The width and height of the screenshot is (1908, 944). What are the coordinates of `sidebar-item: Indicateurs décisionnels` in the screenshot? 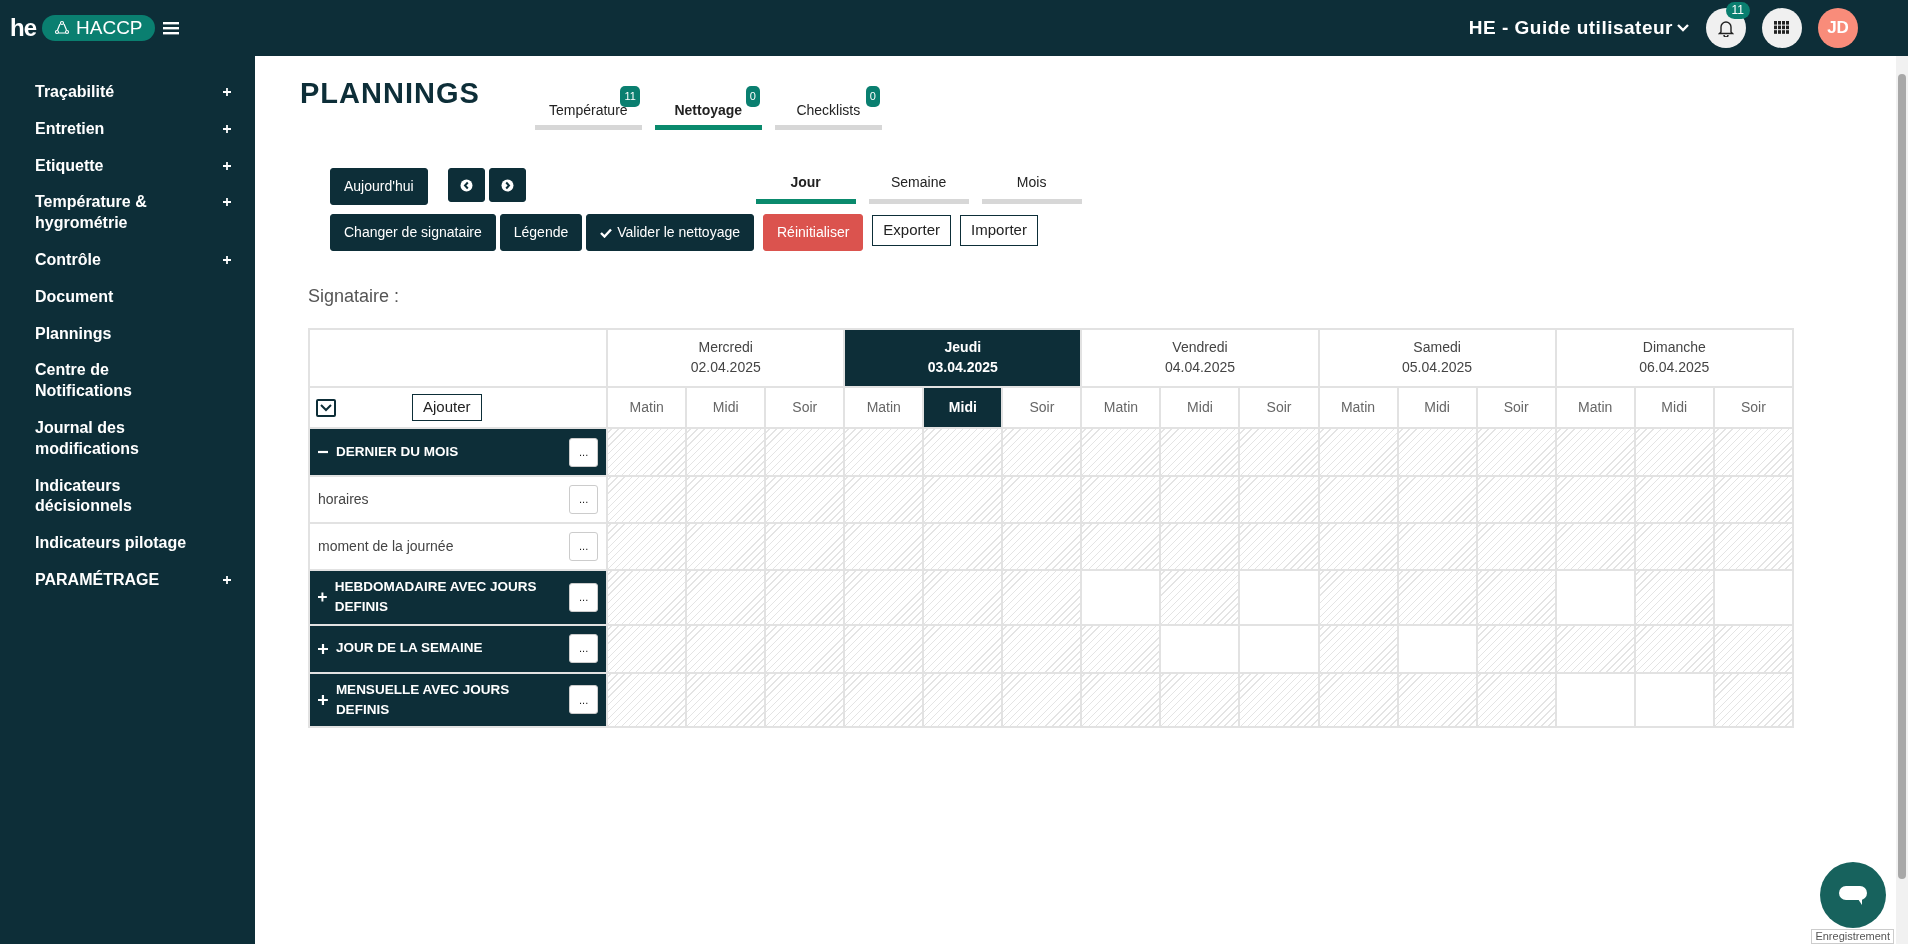 It's located at (127, 496).